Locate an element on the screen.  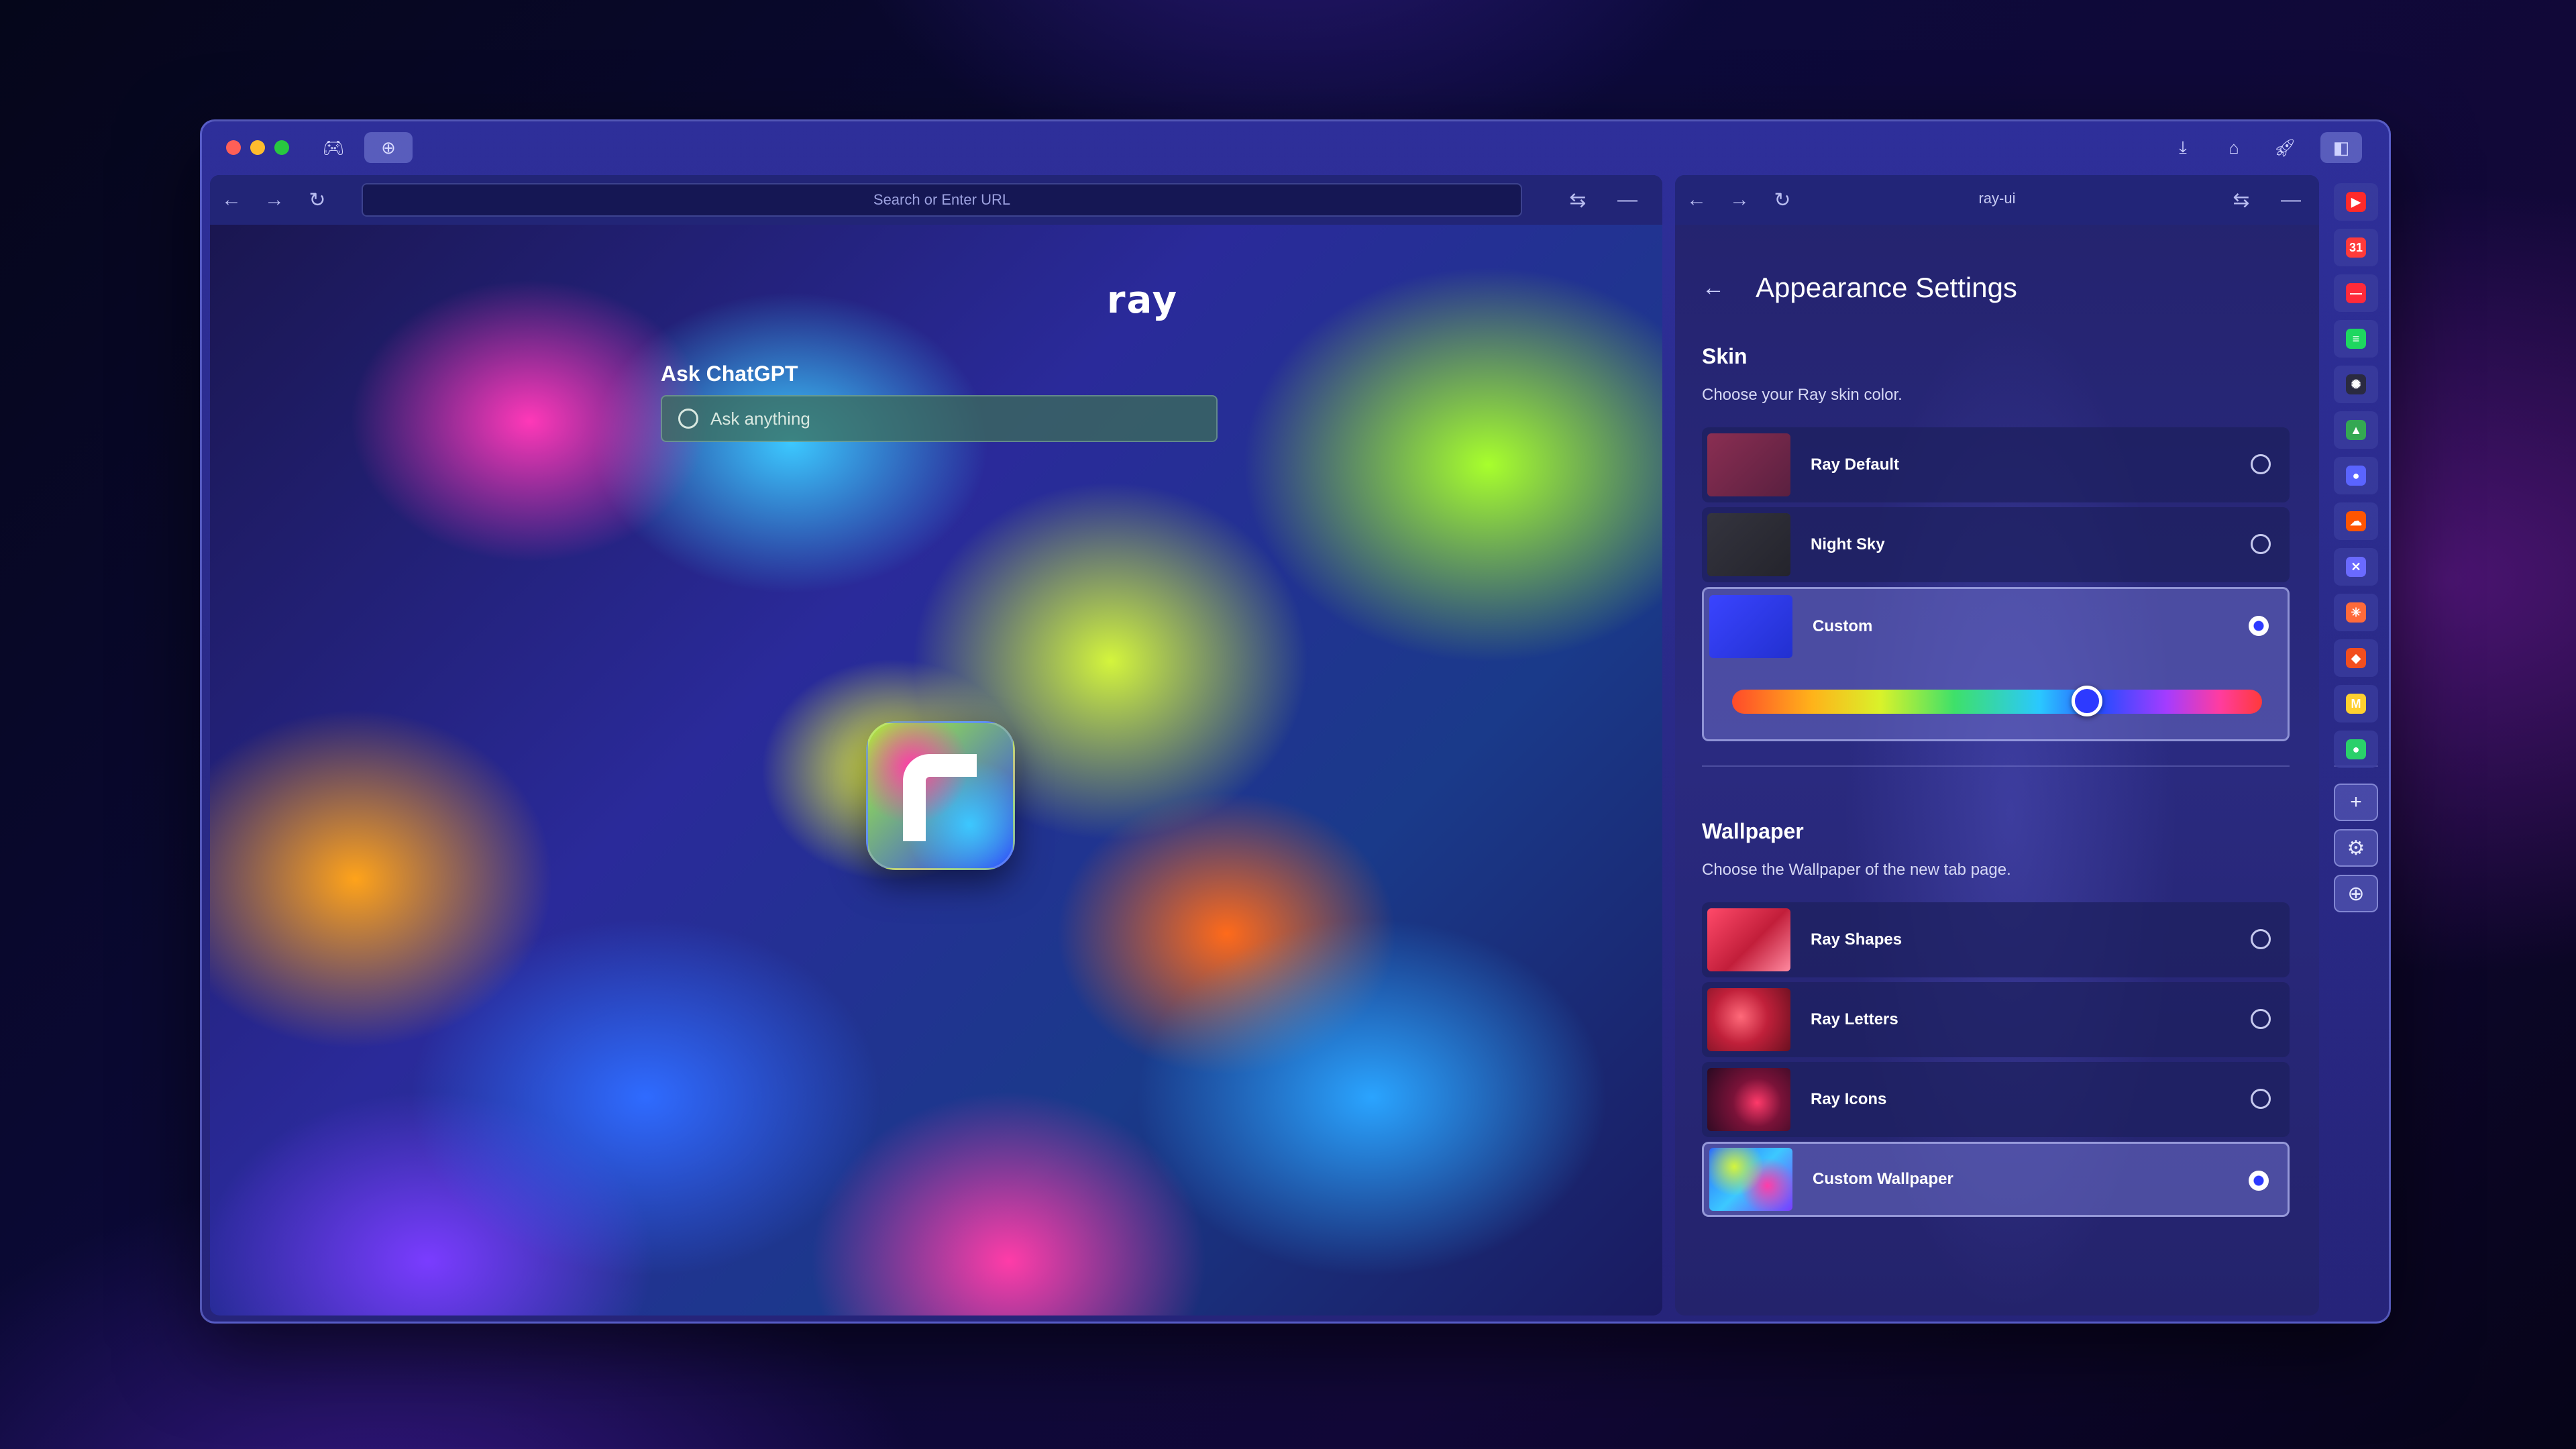
sidebar-app-openai: ✺ is located at coordinates (2356, 384).